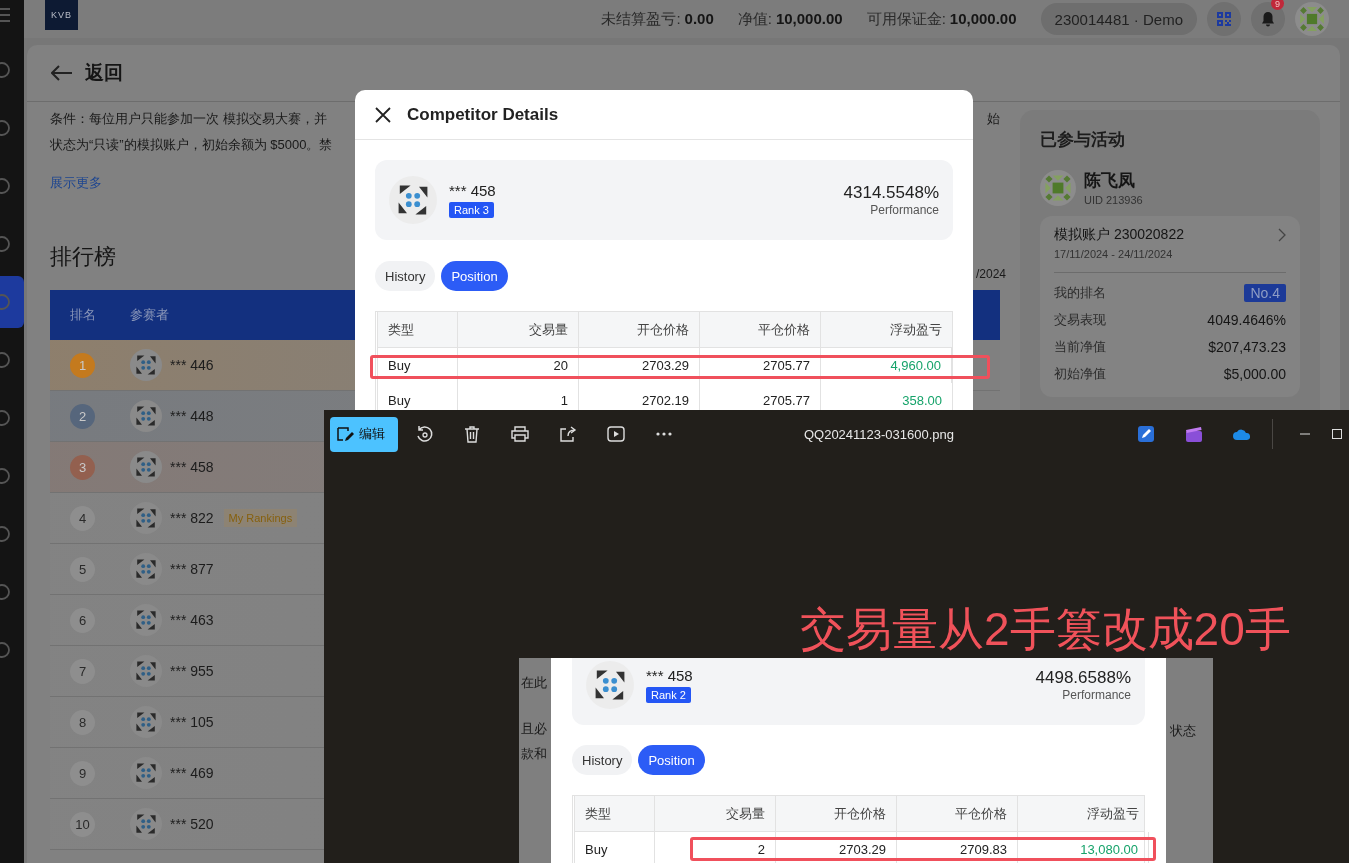 The height and width of the screenshot is (863, 1349). What do you see at coordinates (1246, 319) in the screenshot?
I see `stat-value: 4049.4646%` at bounding box center [1246, 319].